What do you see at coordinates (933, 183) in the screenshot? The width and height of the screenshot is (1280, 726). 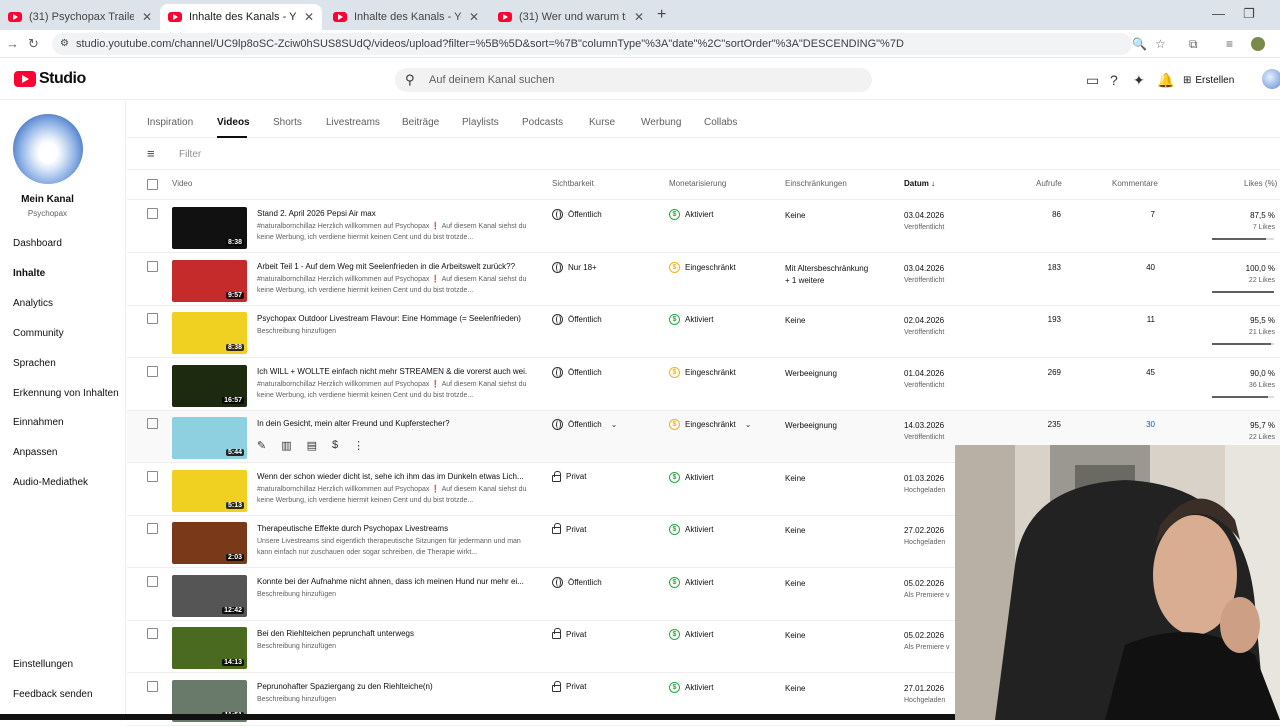 I see `sort-down-icon: ↓` at bounding box center [933, 183].